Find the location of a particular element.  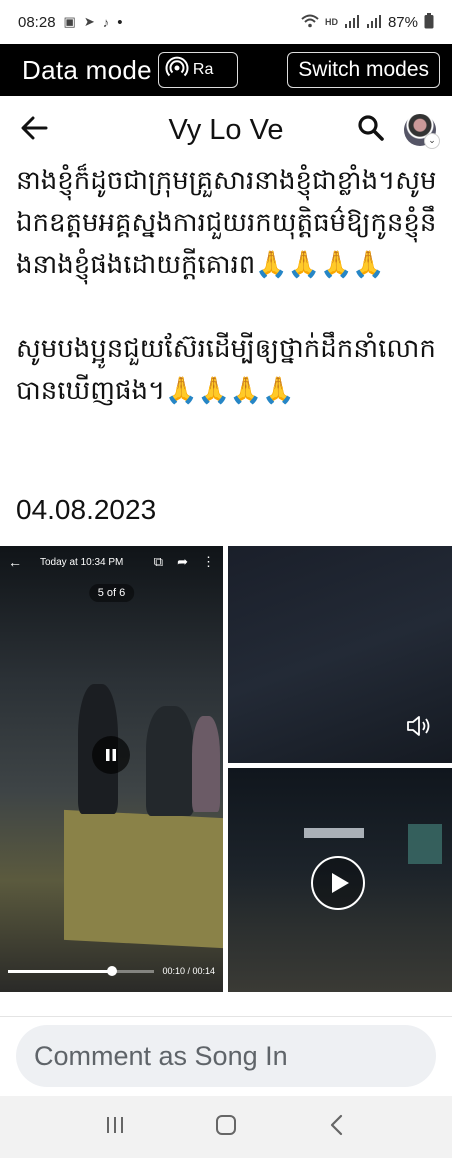

sound-button is located at coordinates (419, 726).